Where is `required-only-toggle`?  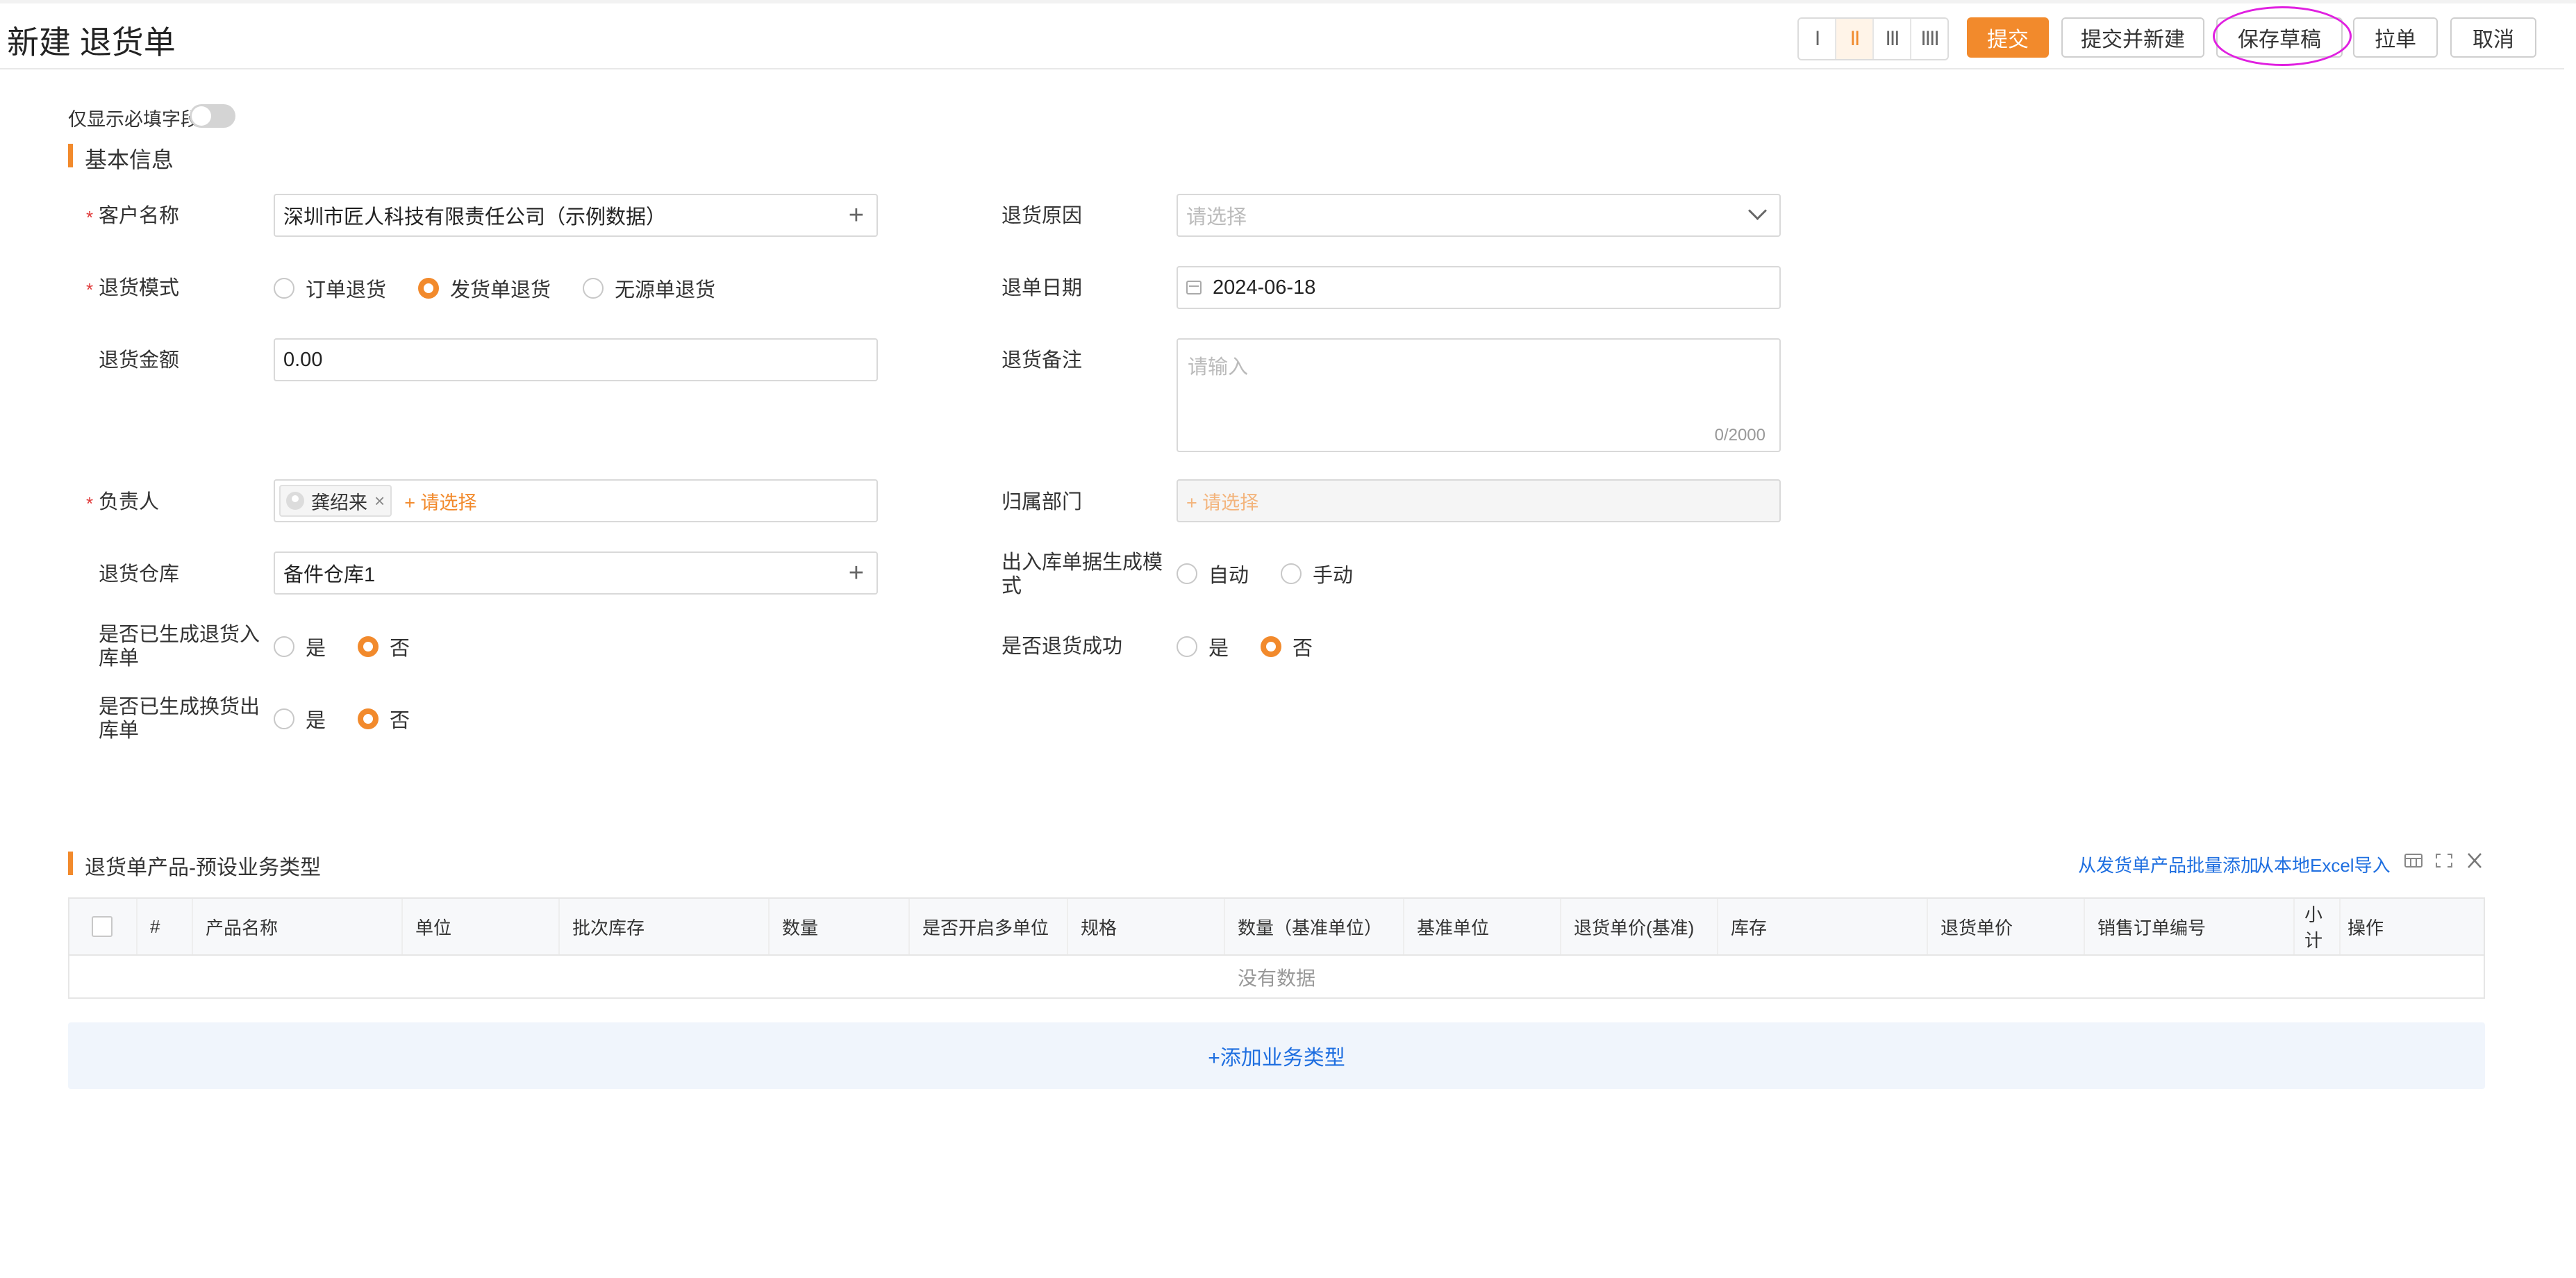
required-only-toggle is located at coordinates (212, 116).